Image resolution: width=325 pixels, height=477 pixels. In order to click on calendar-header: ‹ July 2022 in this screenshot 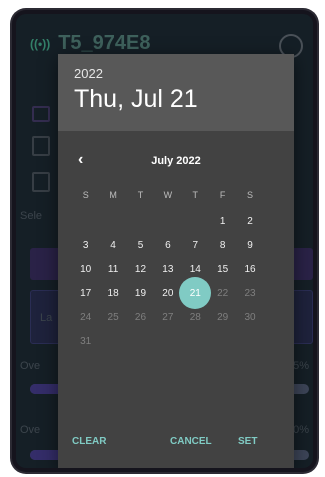, I will do `click(176, 156)`.